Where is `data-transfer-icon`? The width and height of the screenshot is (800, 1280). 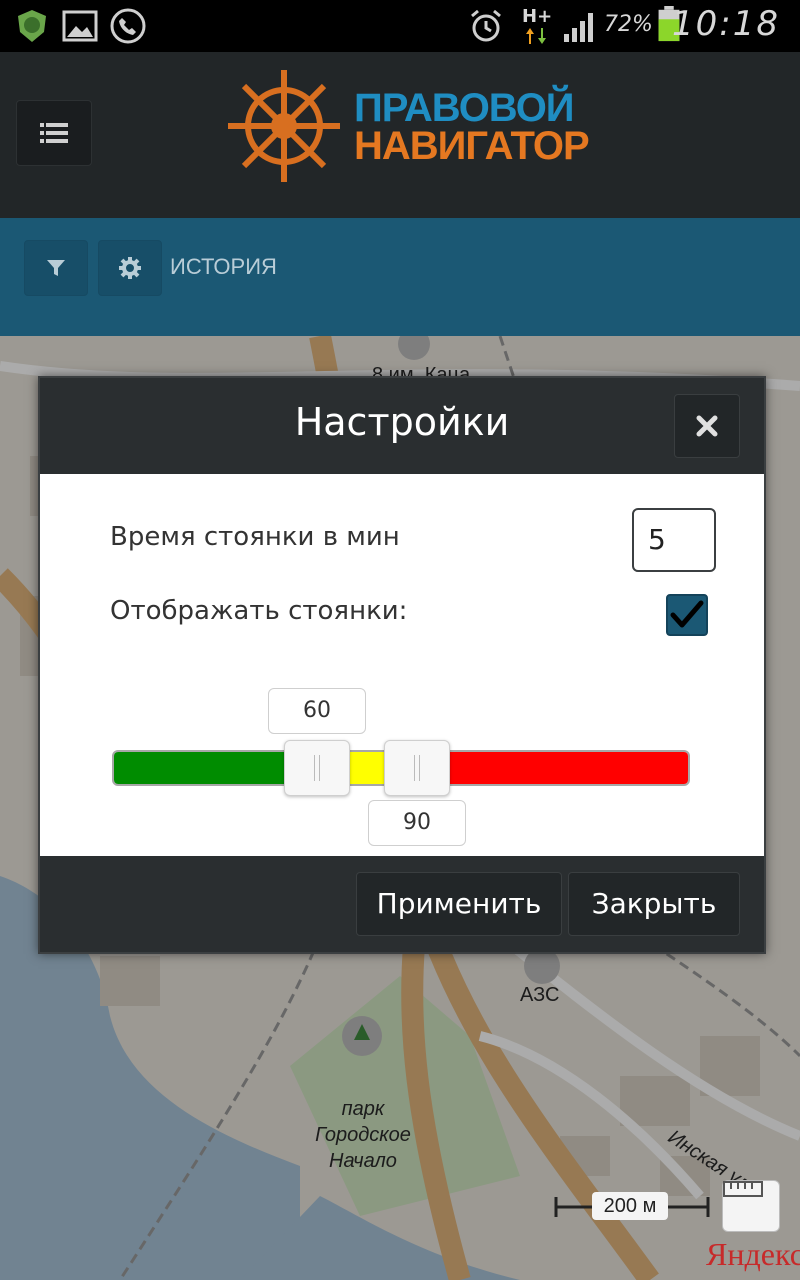
data-transfer-icon is located at coordinates (536, 36).